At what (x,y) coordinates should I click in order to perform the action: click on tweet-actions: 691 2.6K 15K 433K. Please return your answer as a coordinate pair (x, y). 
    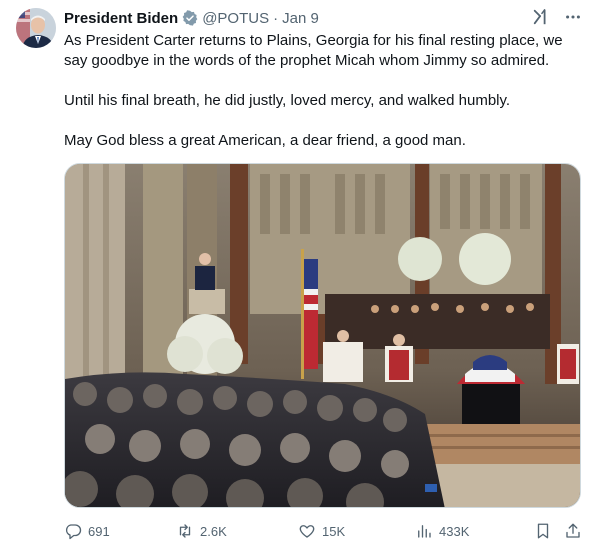
    Looking at the image, I should click on (323, 531).